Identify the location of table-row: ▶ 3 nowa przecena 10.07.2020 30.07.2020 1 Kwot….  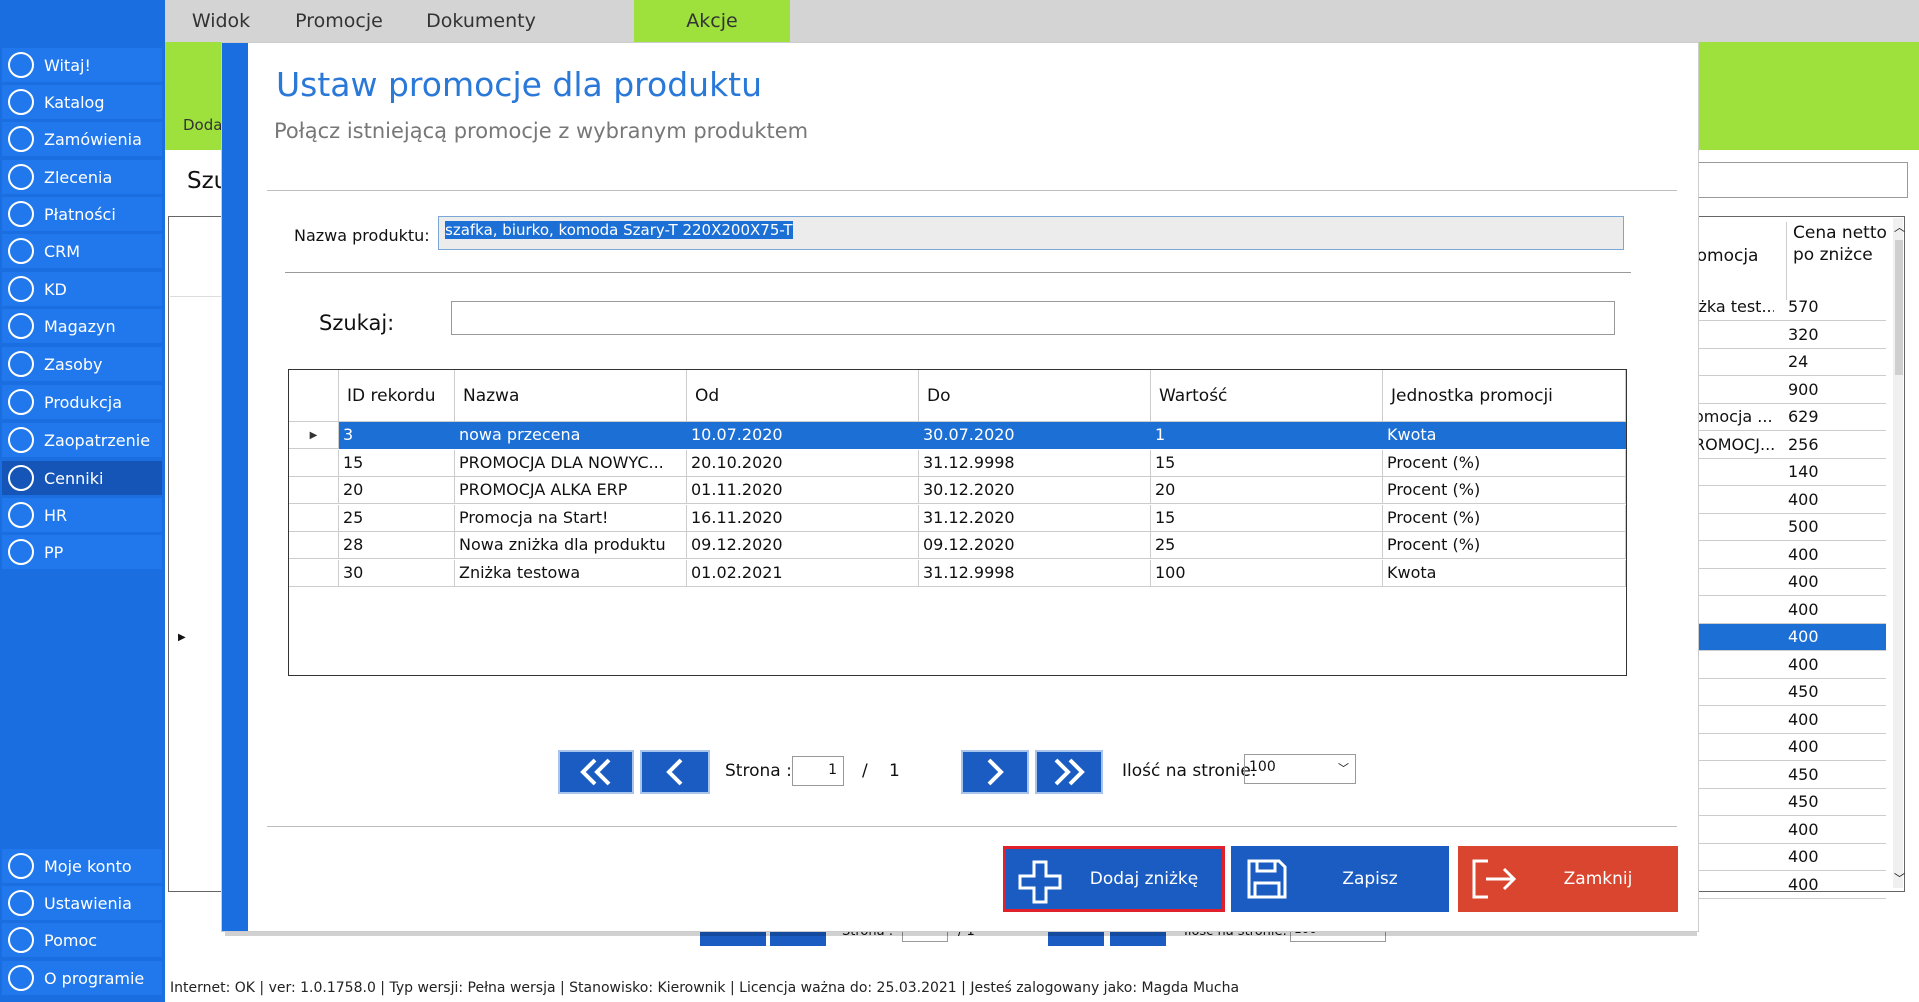
(957, 435).